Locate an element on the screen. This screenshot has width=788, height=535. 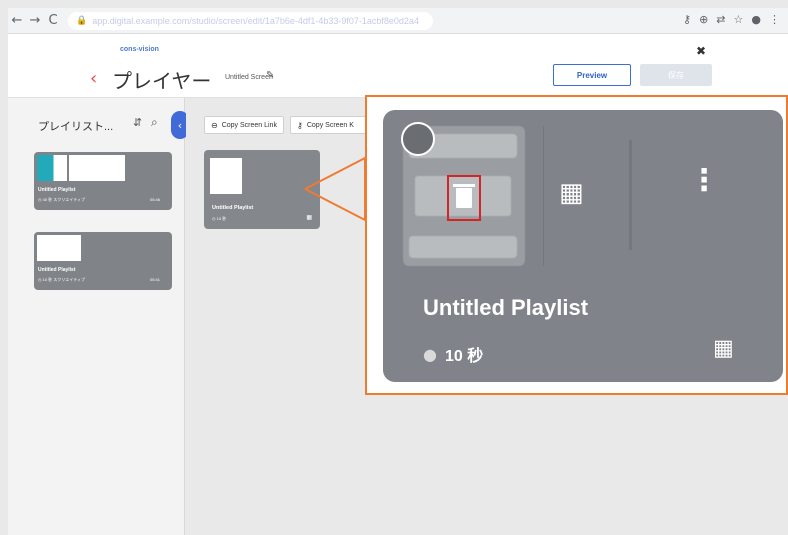
playlist-duration: ● 10 秒 is located at coordinates (453, 354).